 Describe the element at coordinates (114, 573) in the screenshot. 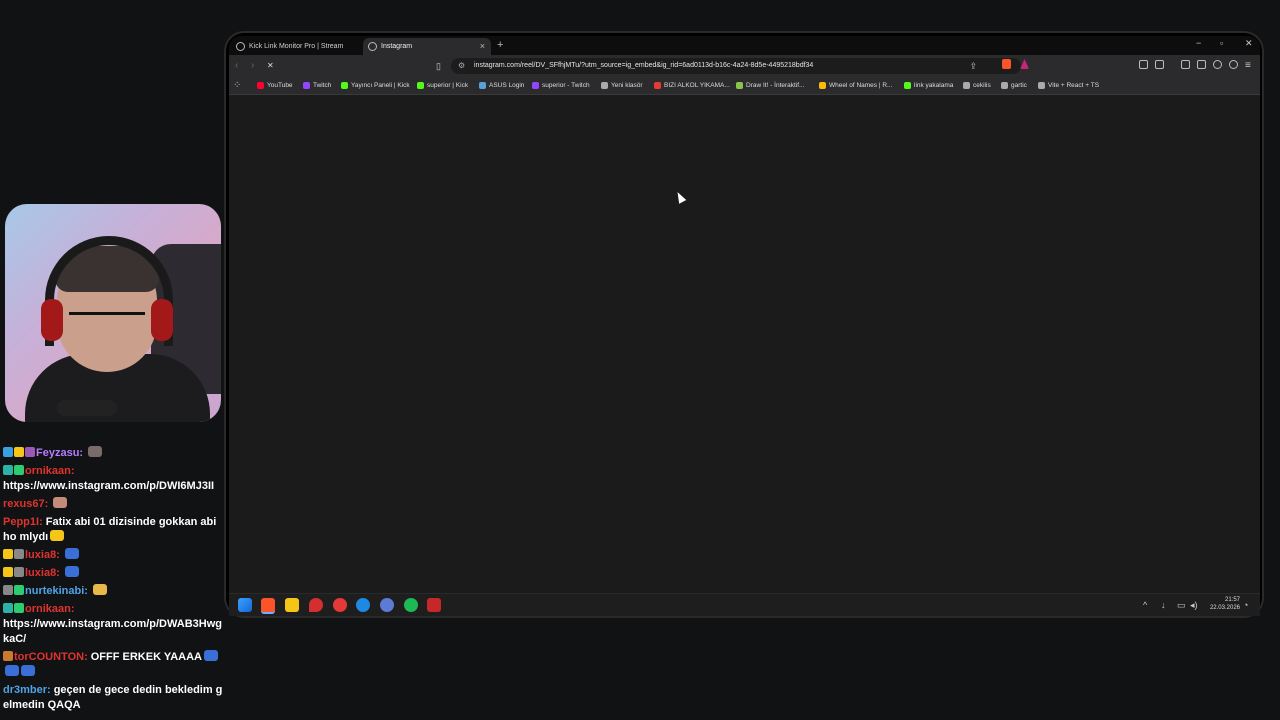

I see `chat-message: luxia8:` at that location.